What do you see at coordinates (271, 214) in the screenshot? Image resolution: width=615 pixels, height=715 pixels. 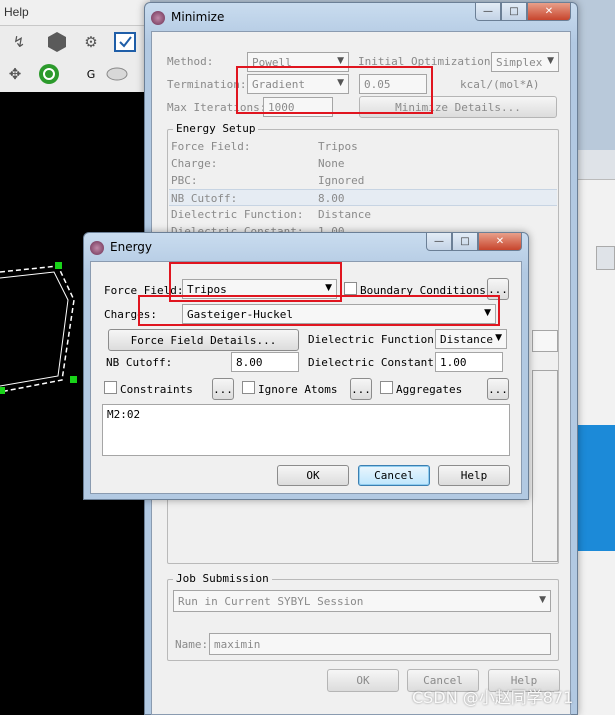 I see `energy-row: Dielectric Function: Distance` at bounding box center [271, 214].